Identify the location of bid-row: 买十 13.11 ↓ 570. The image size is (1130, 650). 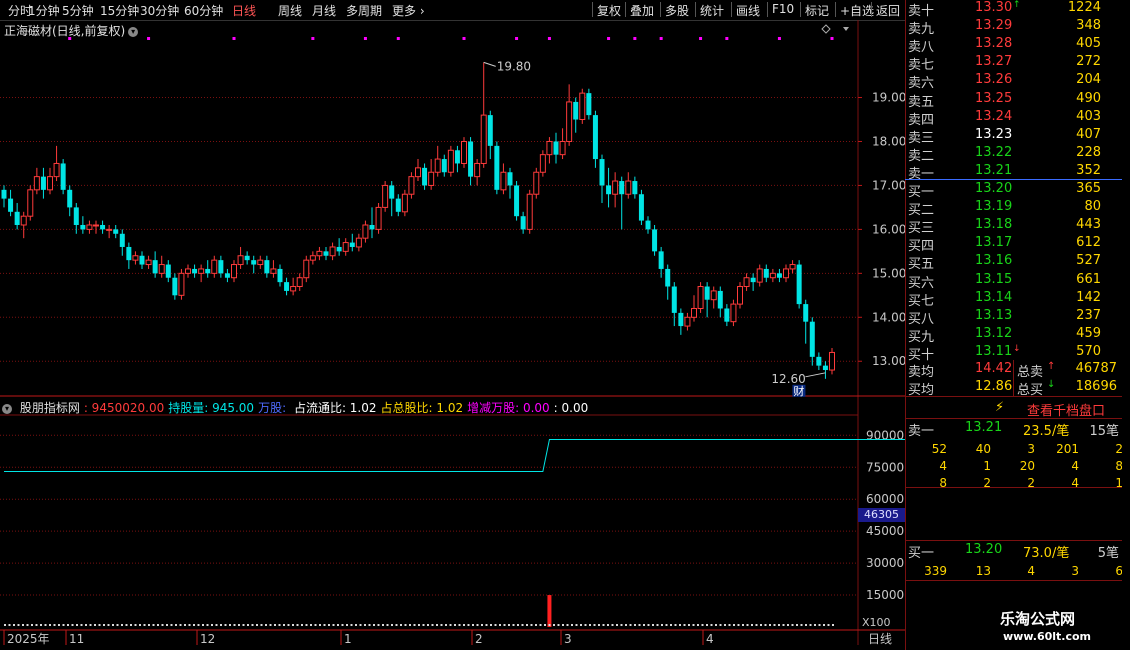
(1015, 353).